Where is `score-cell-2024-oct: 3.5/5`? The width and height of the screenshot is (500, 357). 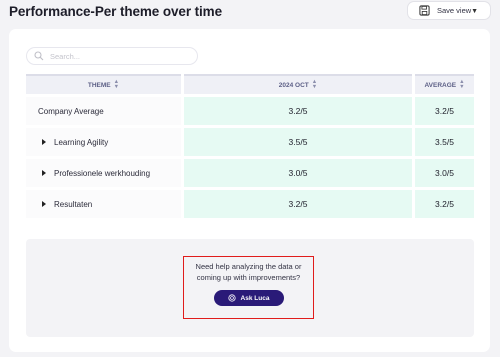
score-cell-2024-oct: 3.5/5 is located at coordinates (298, 142).